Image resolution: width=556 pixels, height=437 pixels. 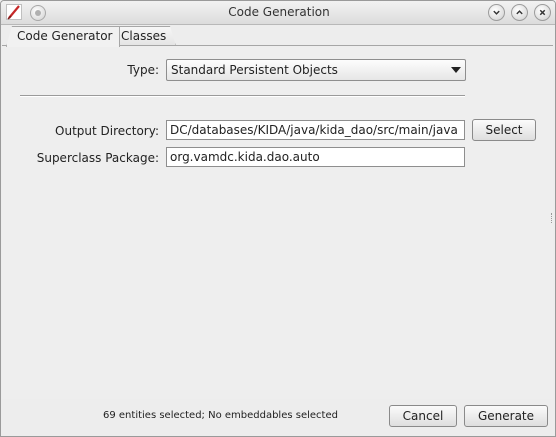 What do you see at coordinates (552, 218) in the screenshot?
I see `resize-grip` at bounding box center [552, 218].